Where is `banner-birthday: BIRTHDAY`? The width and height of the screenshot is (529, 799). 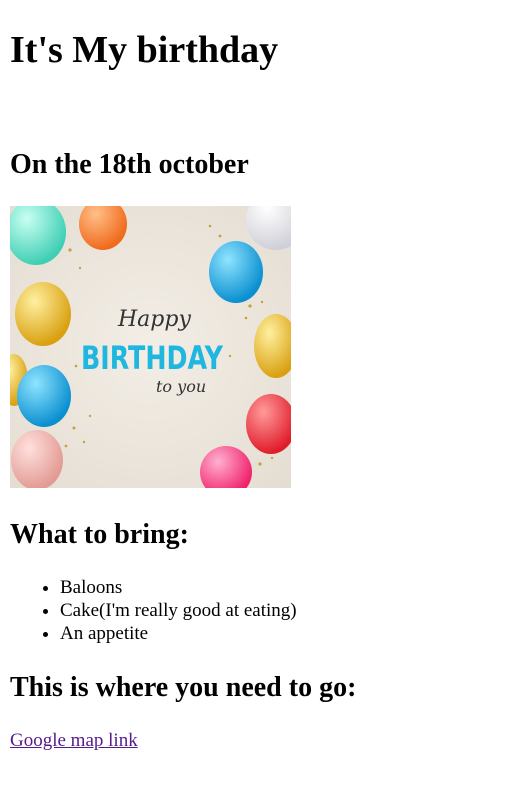
banner-birthday: BIRTHDAY is located at coordinates (152, 358).